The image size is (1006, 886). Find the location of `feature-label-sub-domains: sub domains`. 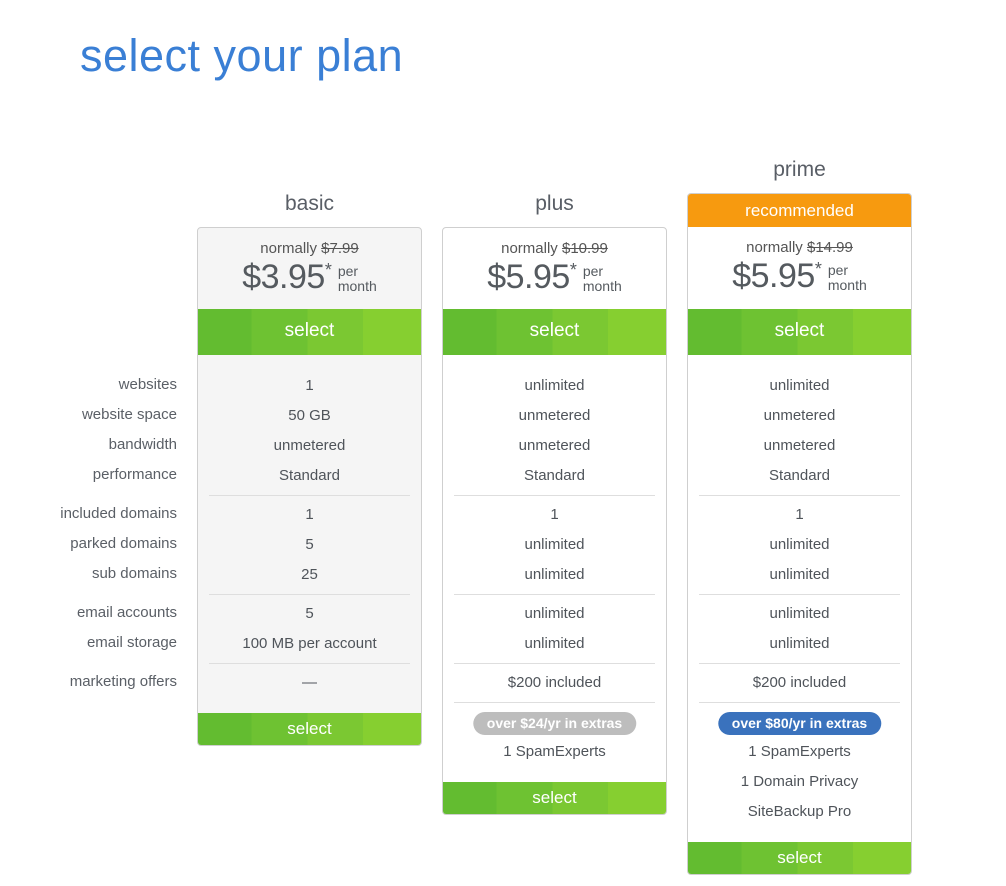

feature-label-sub-domains: sub domains is located at coordinates (134, 573).